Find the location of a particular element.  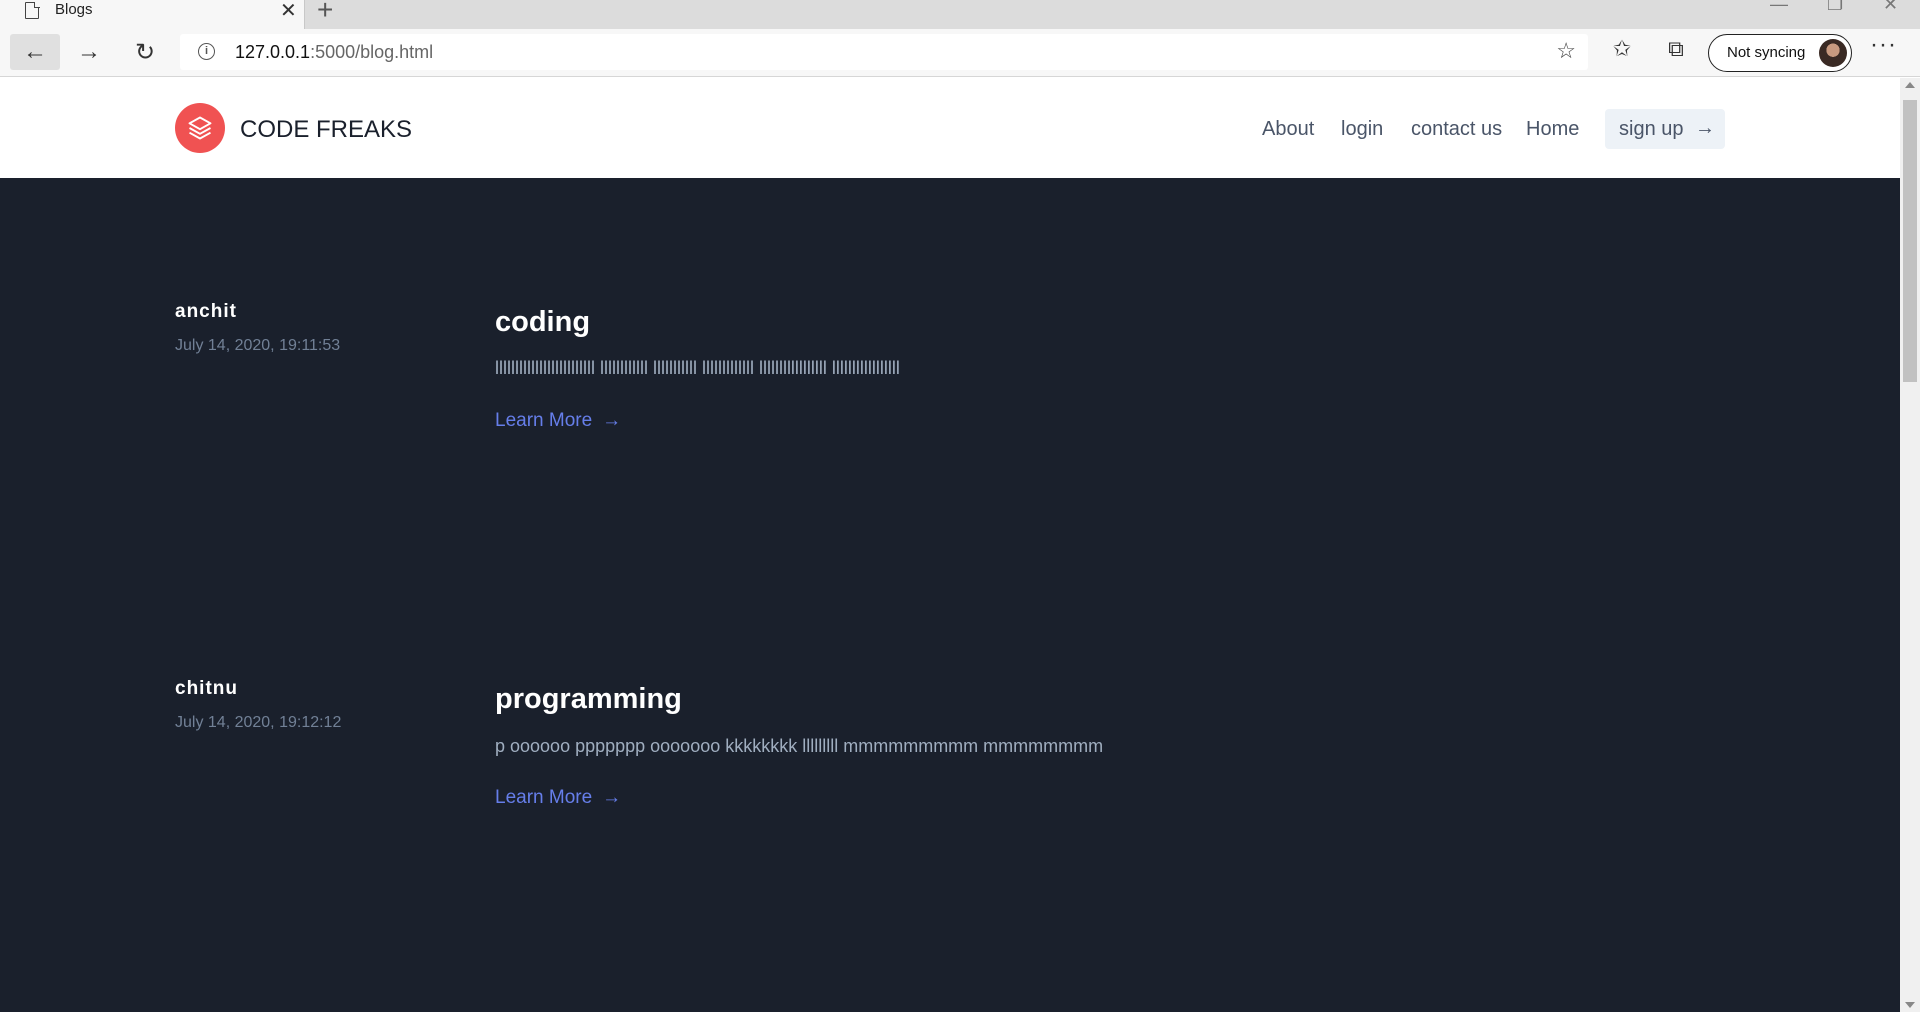

post-author: anchit is located at coordinates (206, 311).